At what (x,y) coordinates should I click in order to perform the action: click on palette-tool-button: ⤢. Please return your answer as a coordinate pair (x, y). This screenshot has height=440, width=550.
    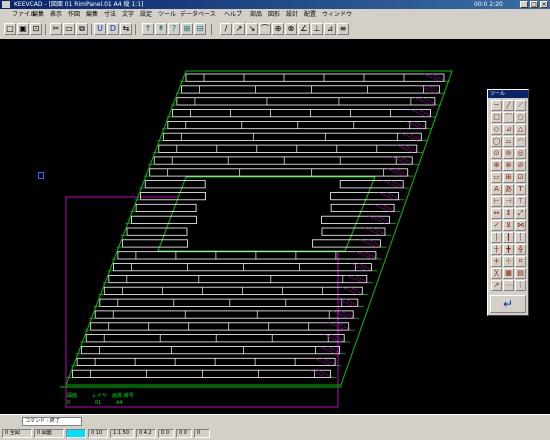
    Looking at the image, I should click on (520, 213).